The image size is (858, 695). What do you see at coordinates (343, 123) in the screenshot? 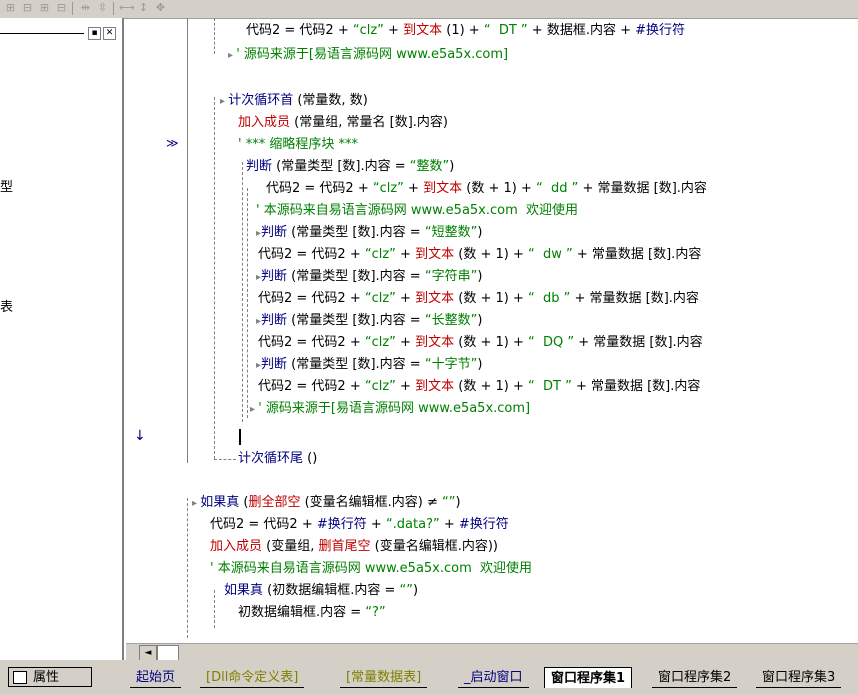
I see `code-line: 加入成员 (常量组, 常量名 [数].内容)` at bounding box center [343, 123].